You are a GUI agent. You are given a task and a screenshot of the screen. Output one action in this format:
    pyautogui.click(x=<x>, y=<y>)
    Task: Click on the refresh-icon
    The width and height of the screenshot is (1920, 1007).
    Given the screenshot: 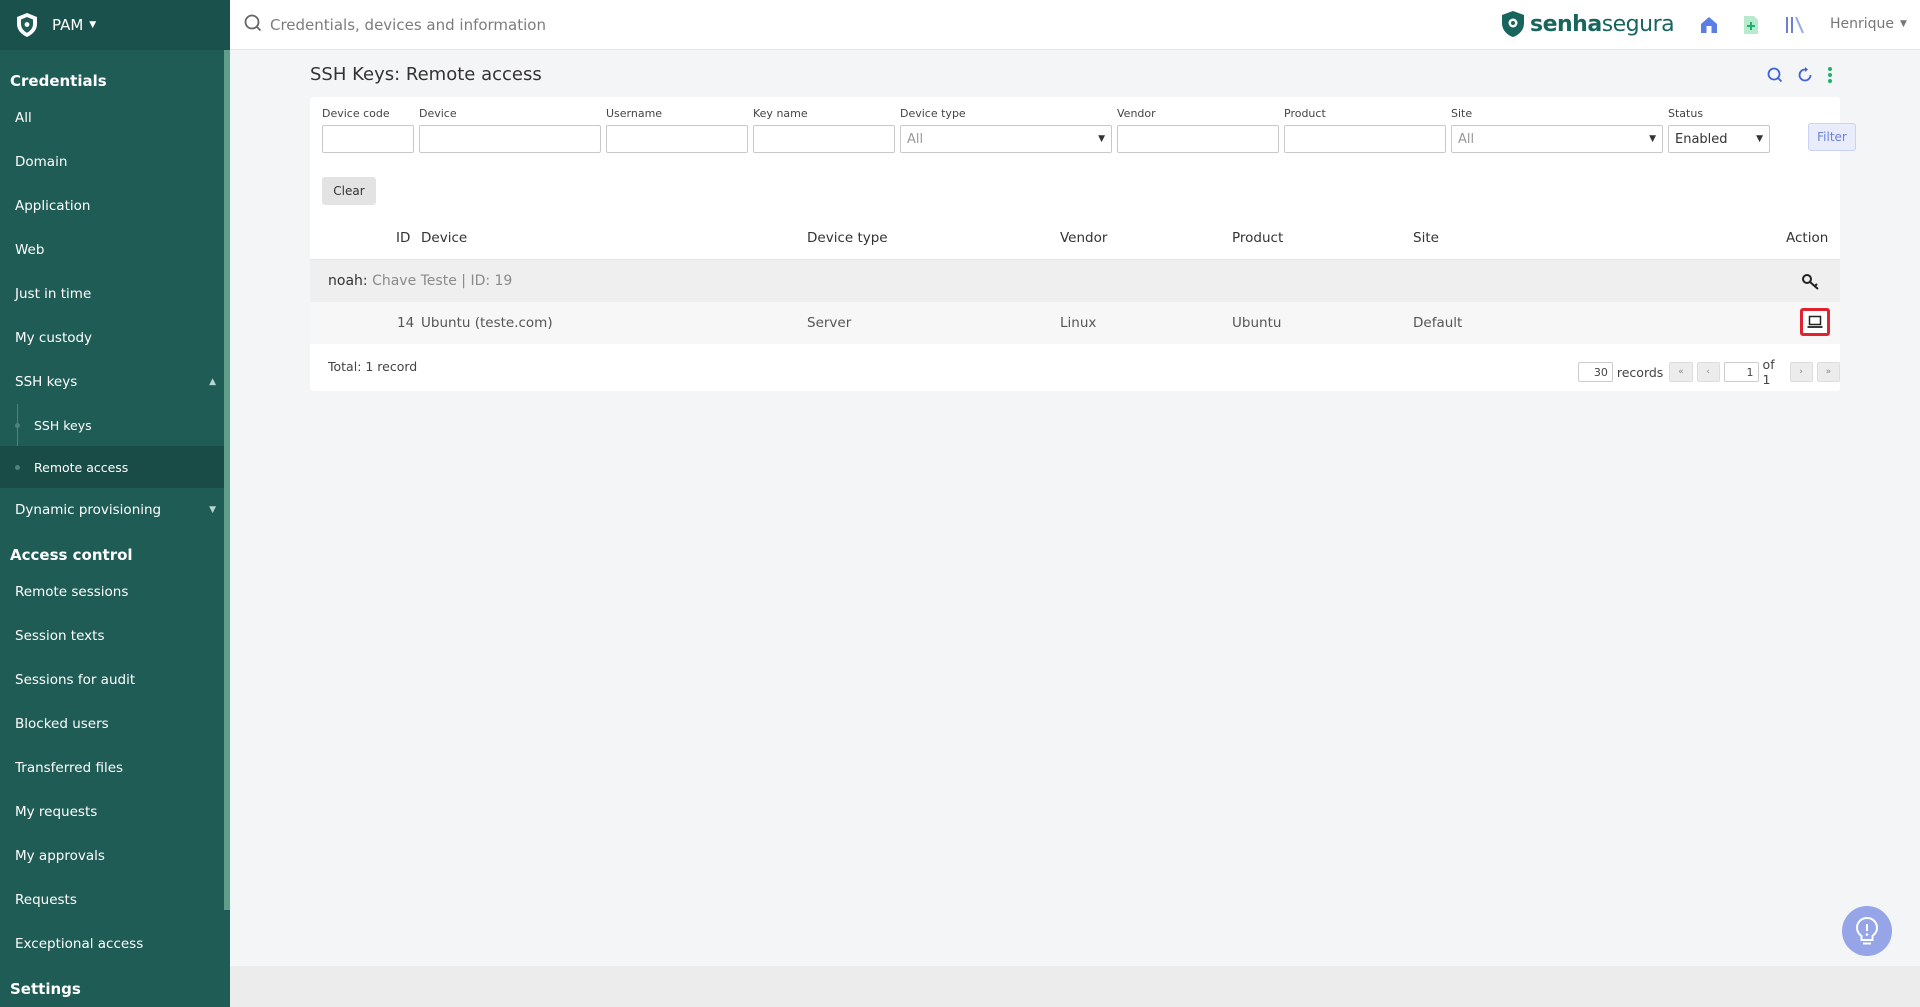 What is the action you would take?
    pyautogui.click(x=1805, y=75)
    